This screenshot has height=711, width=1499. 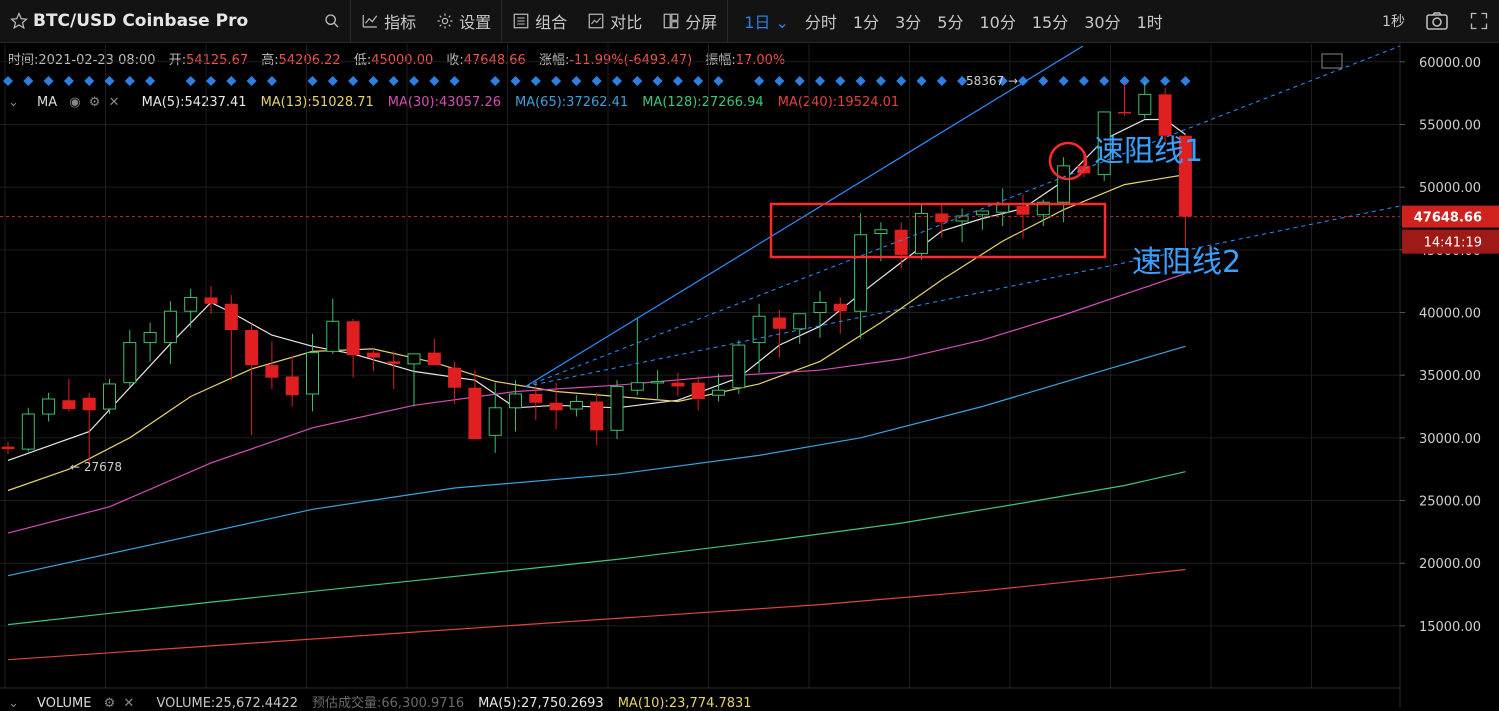 What do you see at coordinates (1453, 243) in the screenshot?
I see `countdown-text: 14:41:19` at bounding box center [1453, 243].